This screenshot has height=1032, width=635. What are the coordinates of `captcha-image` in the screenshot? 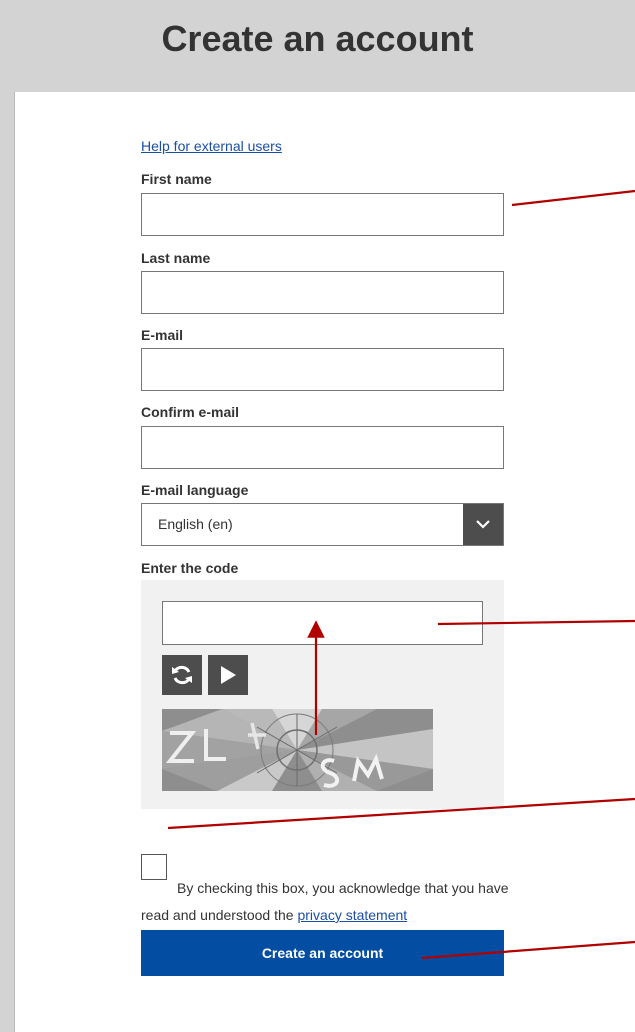 It's located at (297, 750).